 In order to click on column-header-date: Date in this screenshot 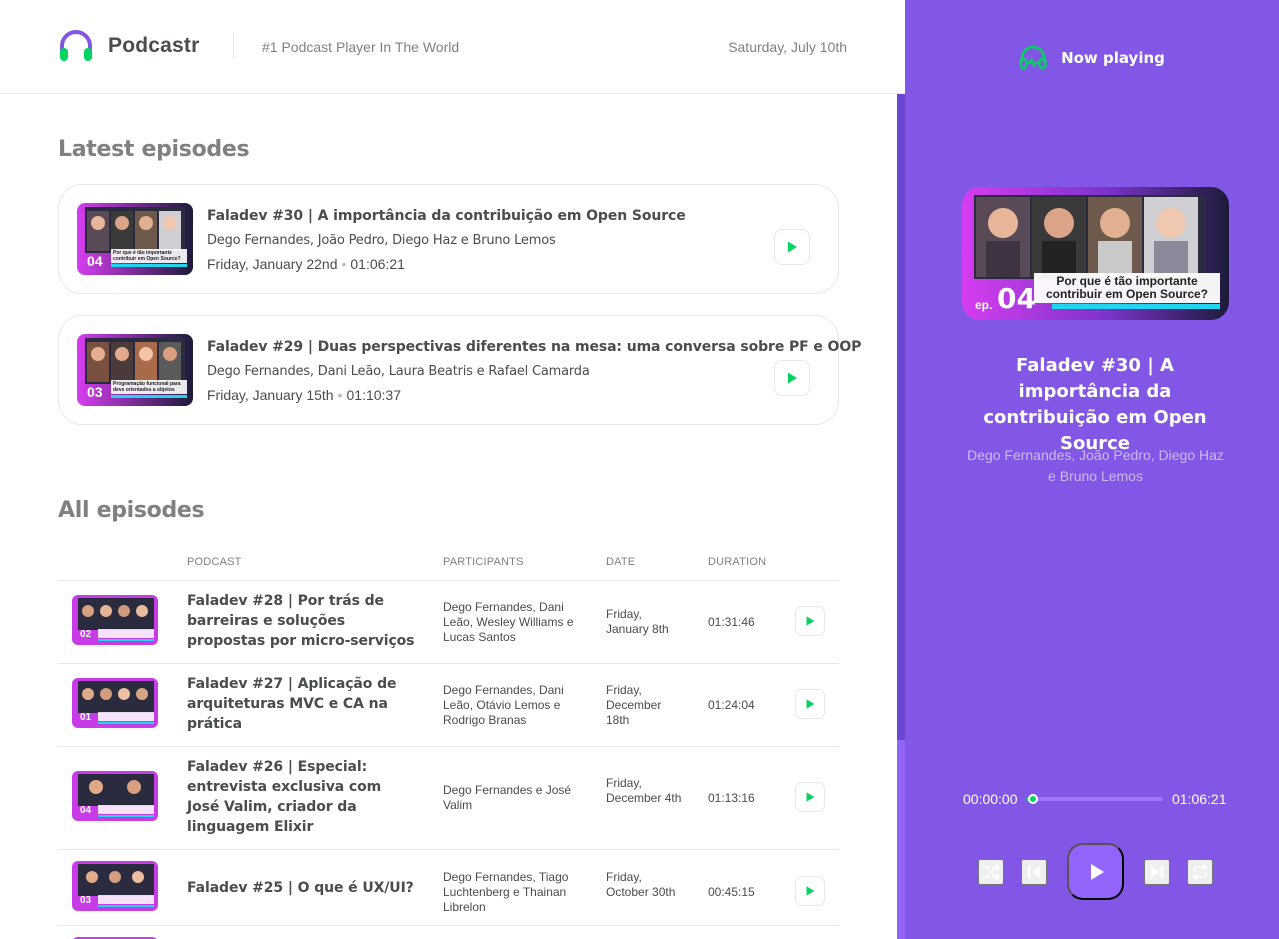, I will do `click(621, 562)`.